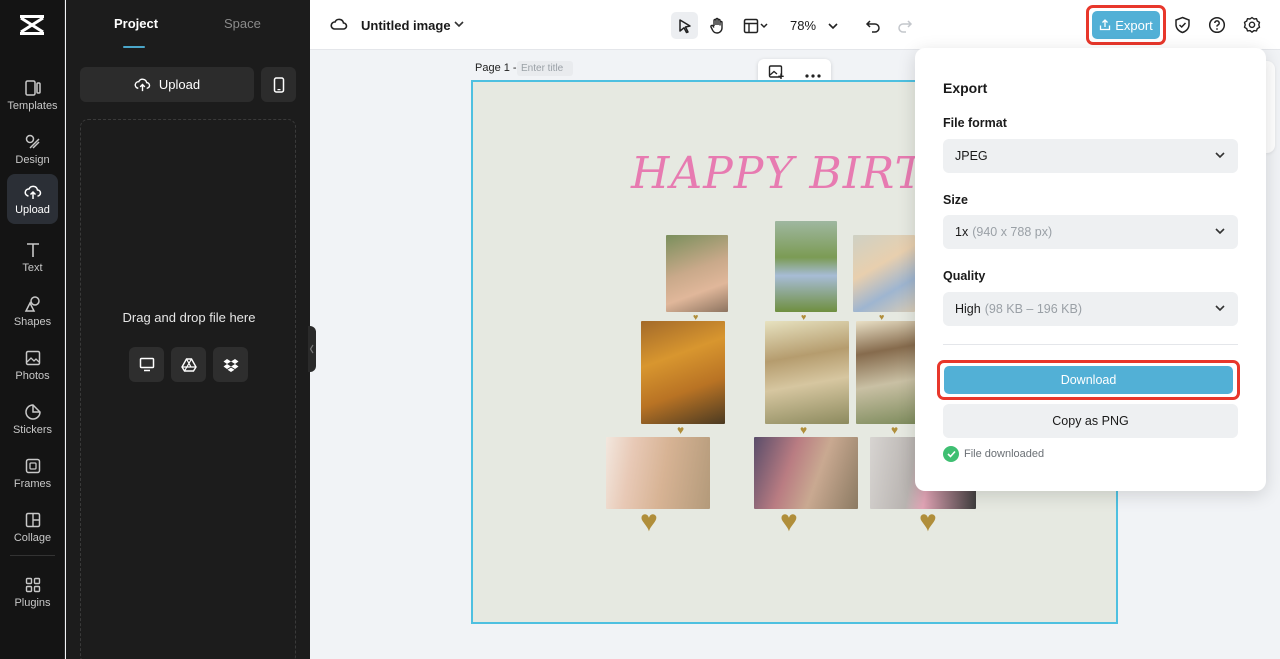 The height and width of the screenshot is (659, 1280). I want to click on google-drive-source-button, so click(188, 364).